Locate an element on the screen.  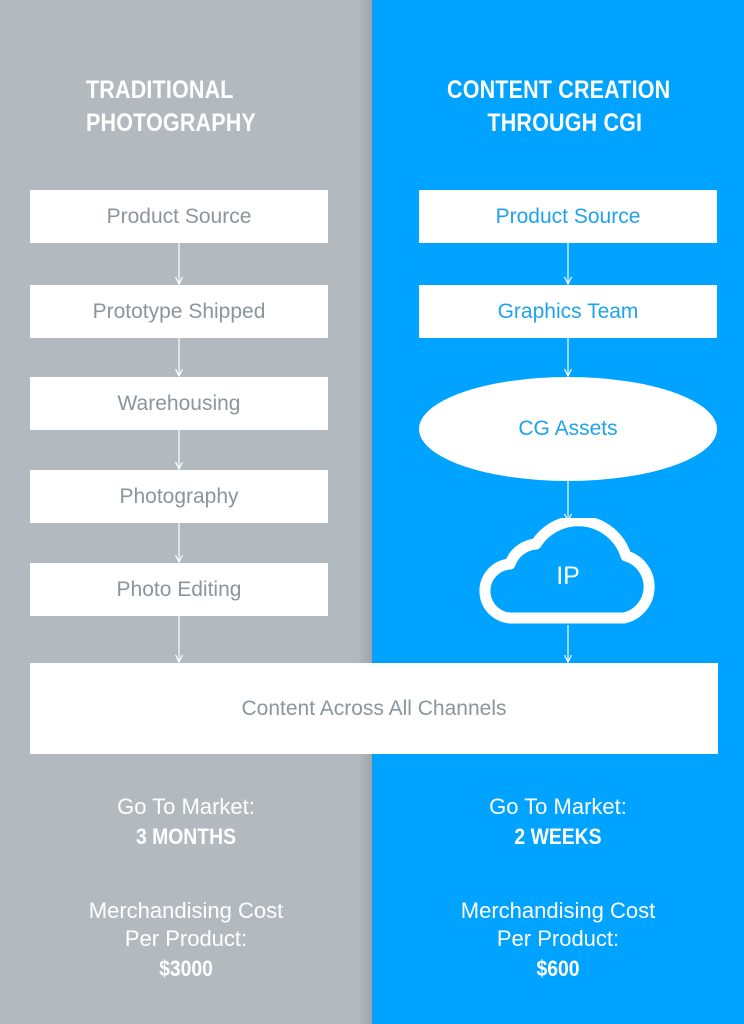
step-label: Prototype Shipped is located at coordinates (179, 311).